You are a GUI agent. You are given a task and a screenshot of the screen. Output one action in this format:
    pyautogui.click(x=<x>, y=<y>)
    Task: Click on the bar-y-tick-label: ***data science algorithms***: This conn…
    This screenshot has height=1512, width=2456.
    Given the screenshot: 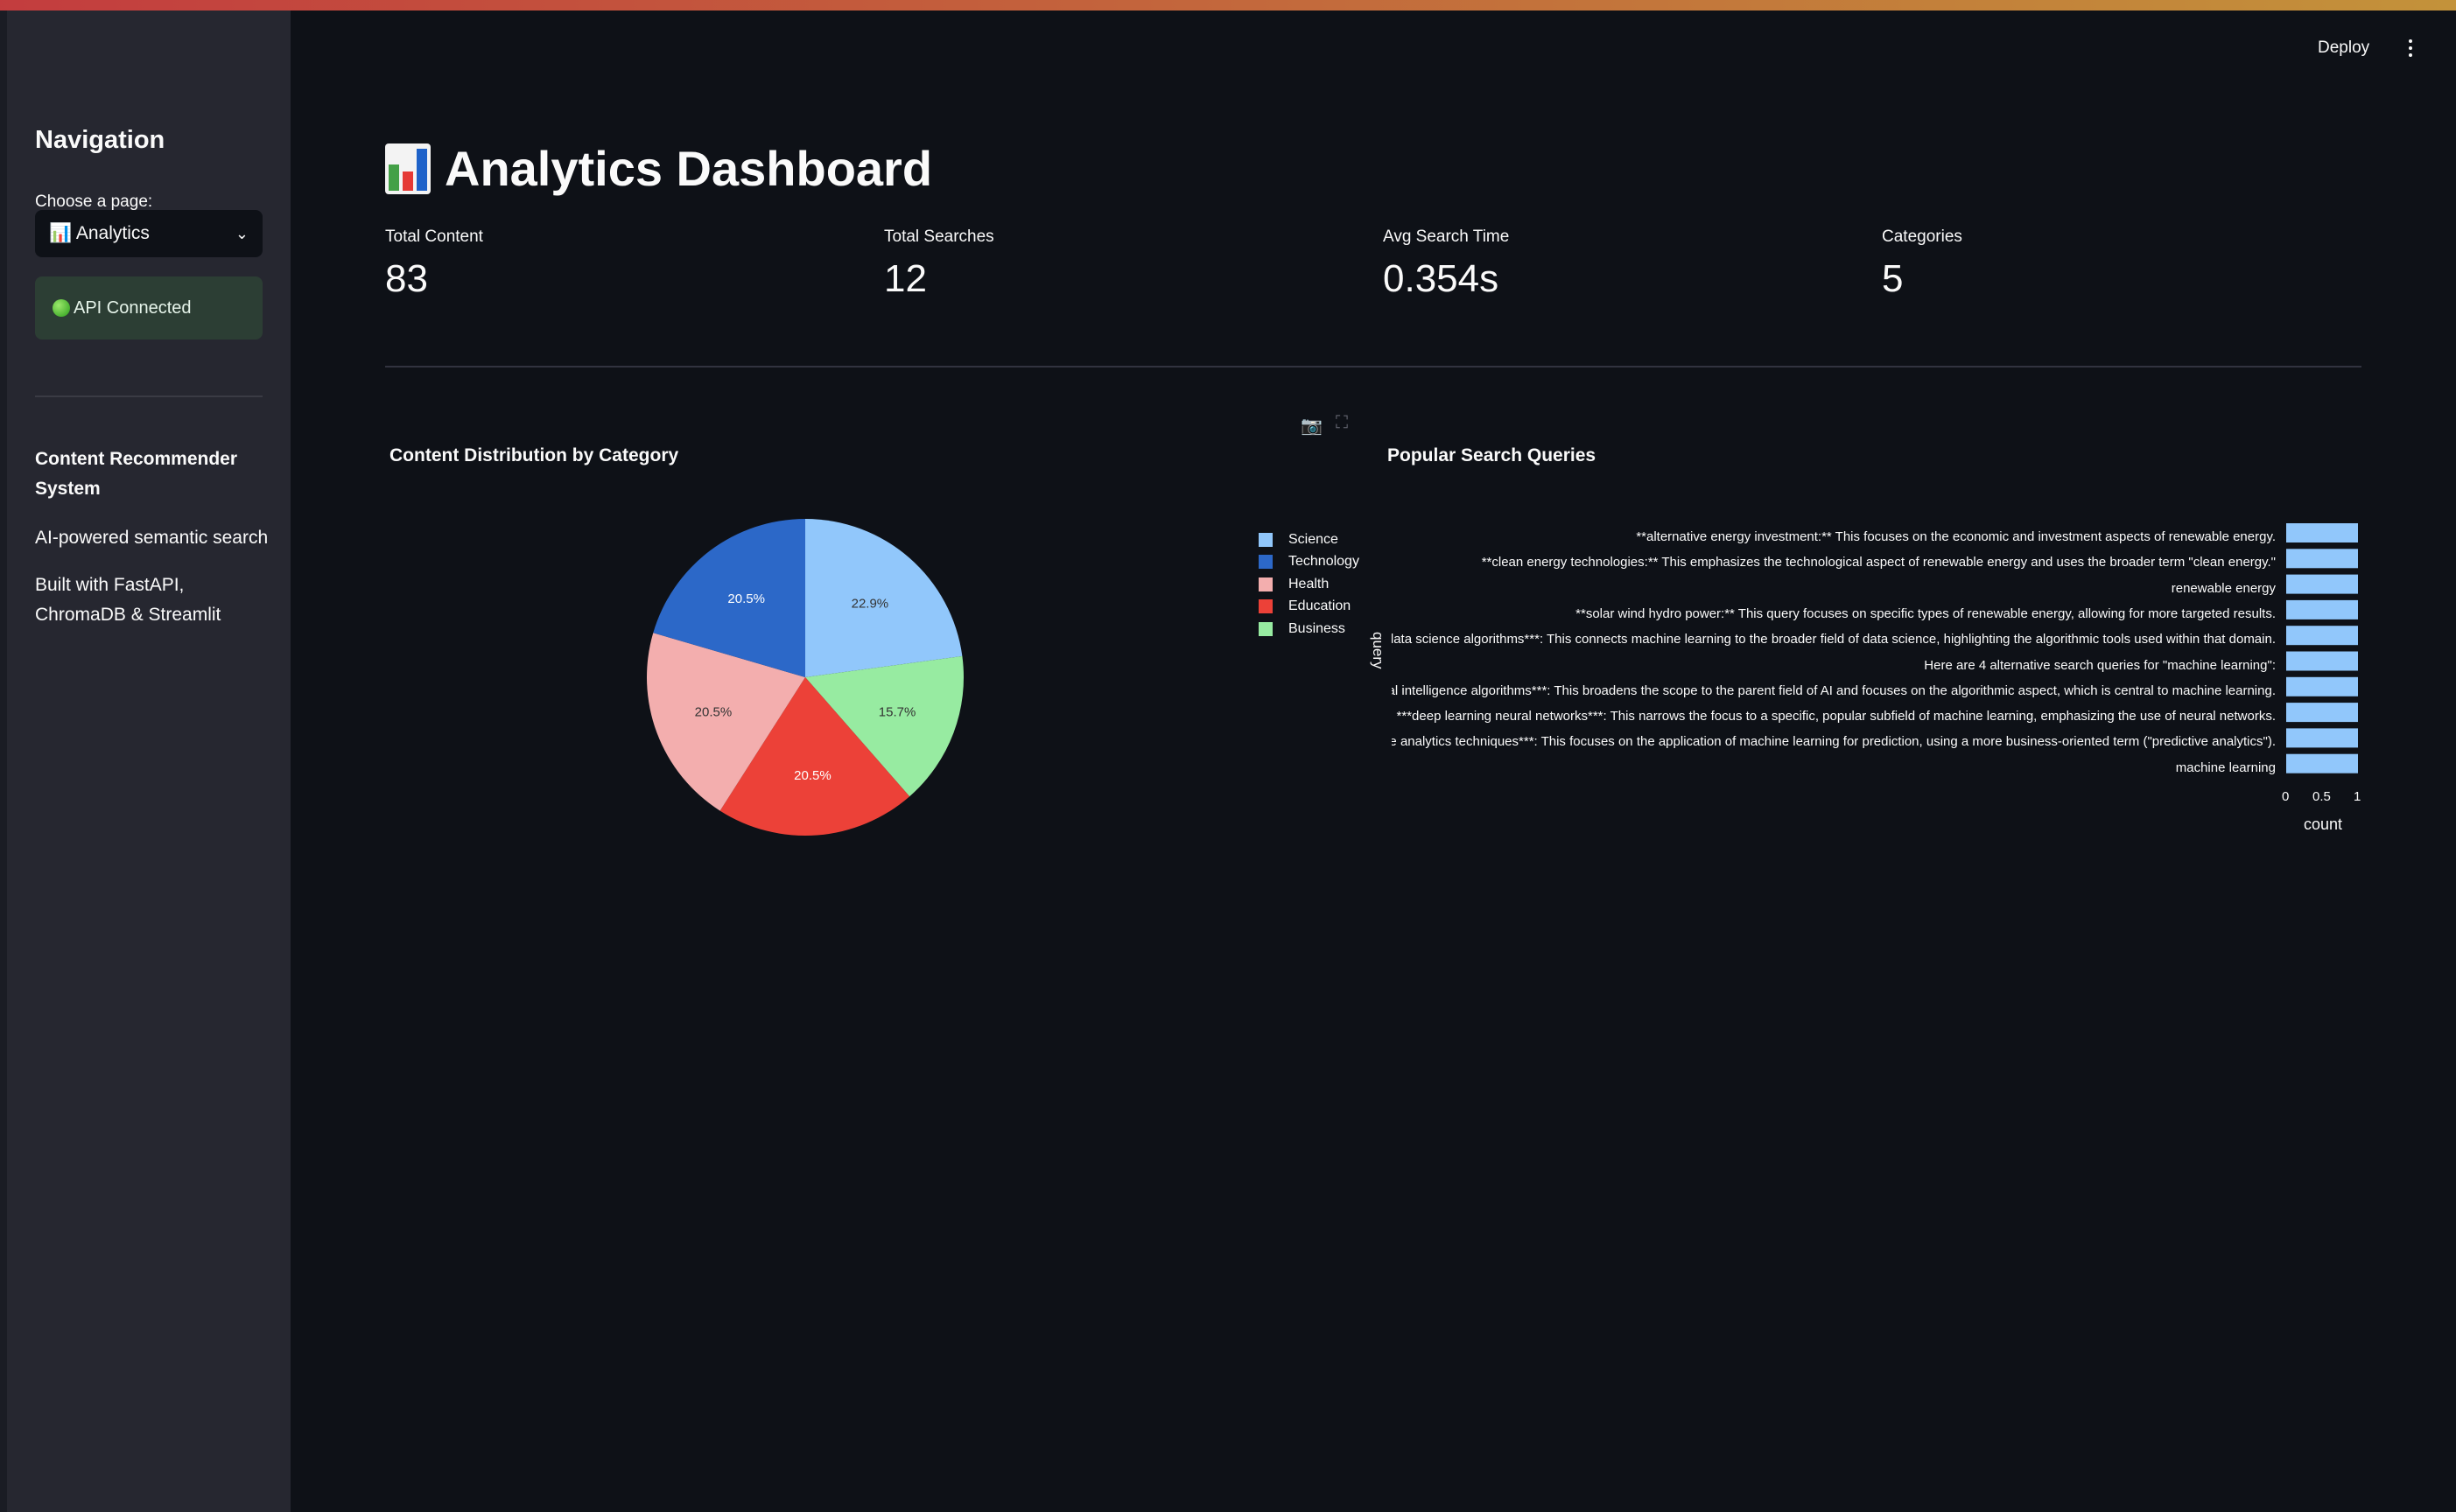 What is the action you would take?
    pyautogui.click(x=1834, y=640)
    